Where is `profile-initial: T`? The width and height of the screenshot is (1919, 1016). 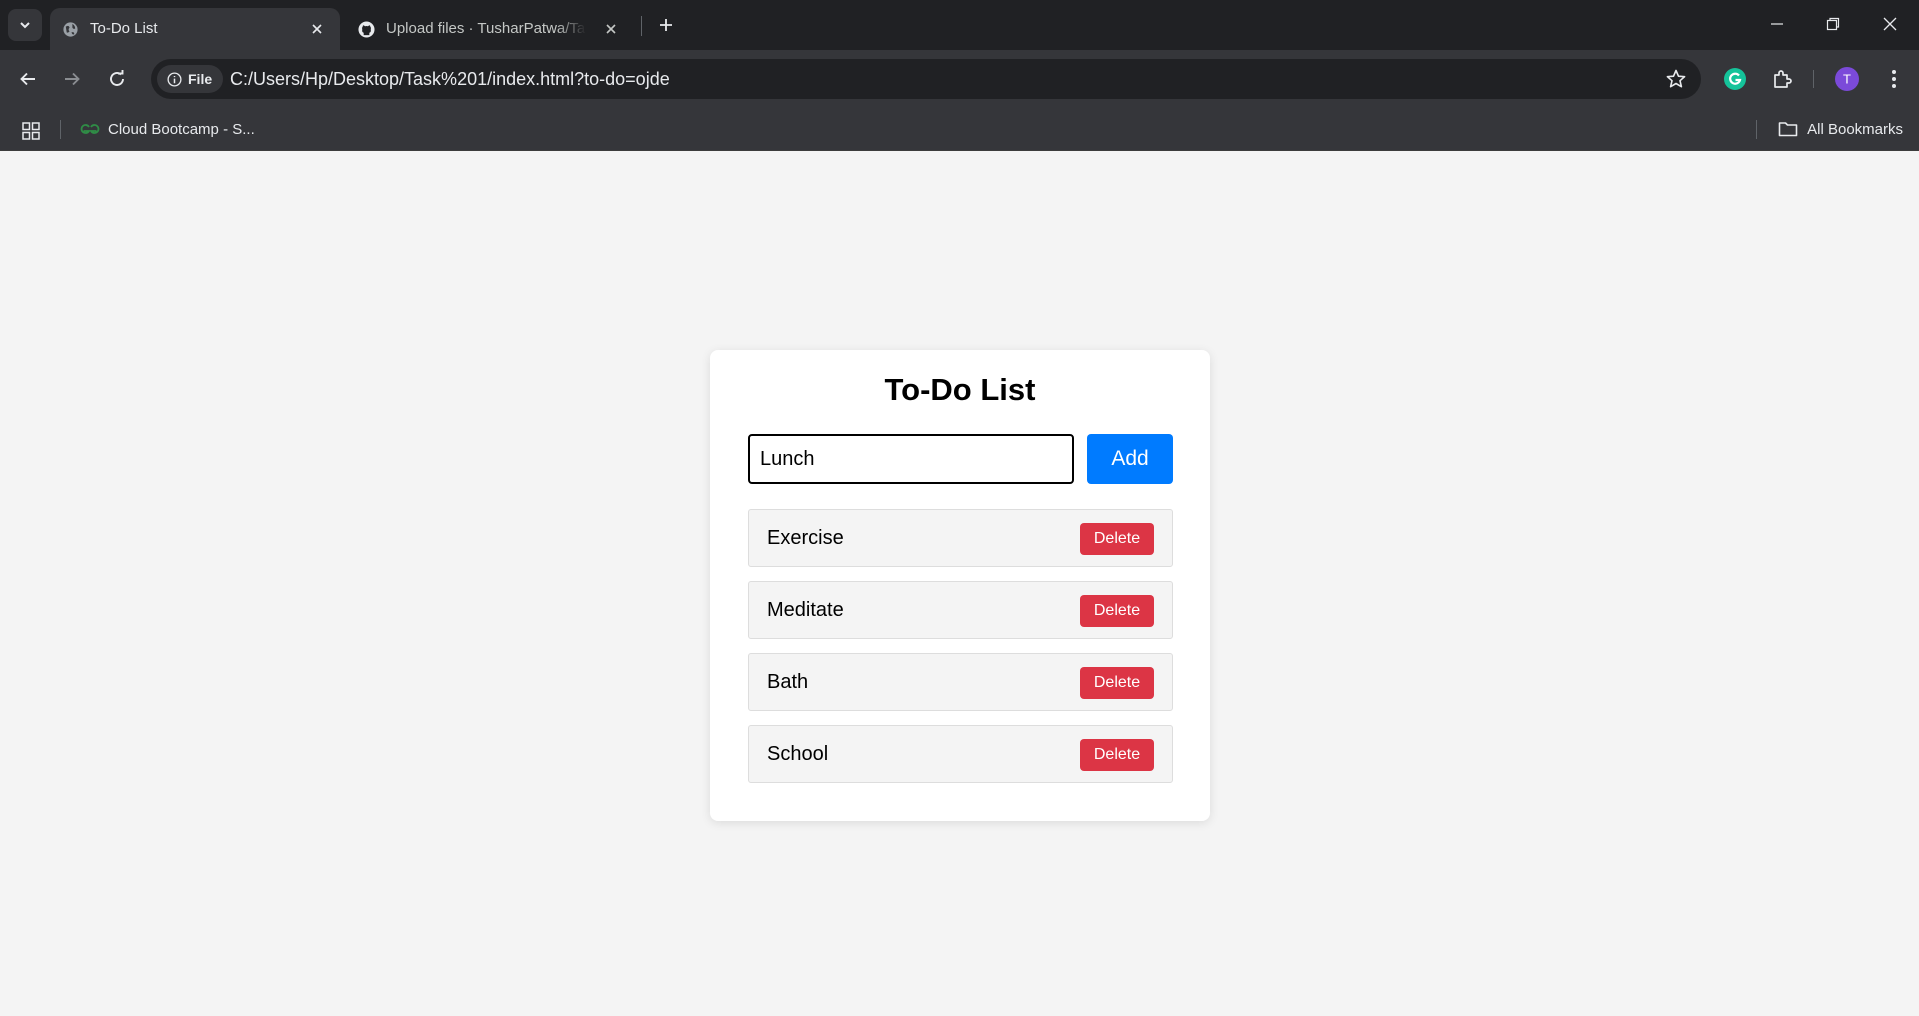
profile-initial: T is located at coordinates (1847, 79).